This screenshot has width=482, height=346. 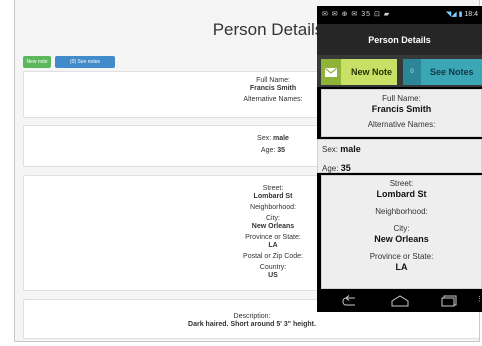 I want to click on street-label: Street:, so click(x=401, y=183).